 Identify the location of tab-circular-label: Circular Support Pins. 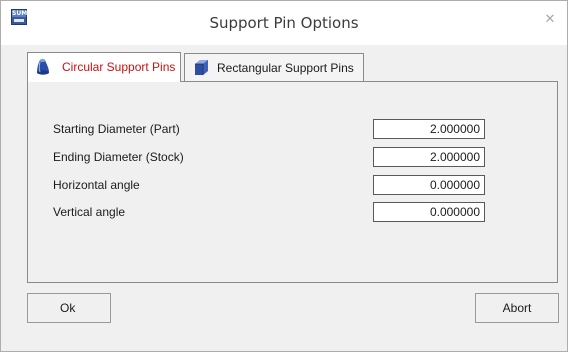
(119, 67).